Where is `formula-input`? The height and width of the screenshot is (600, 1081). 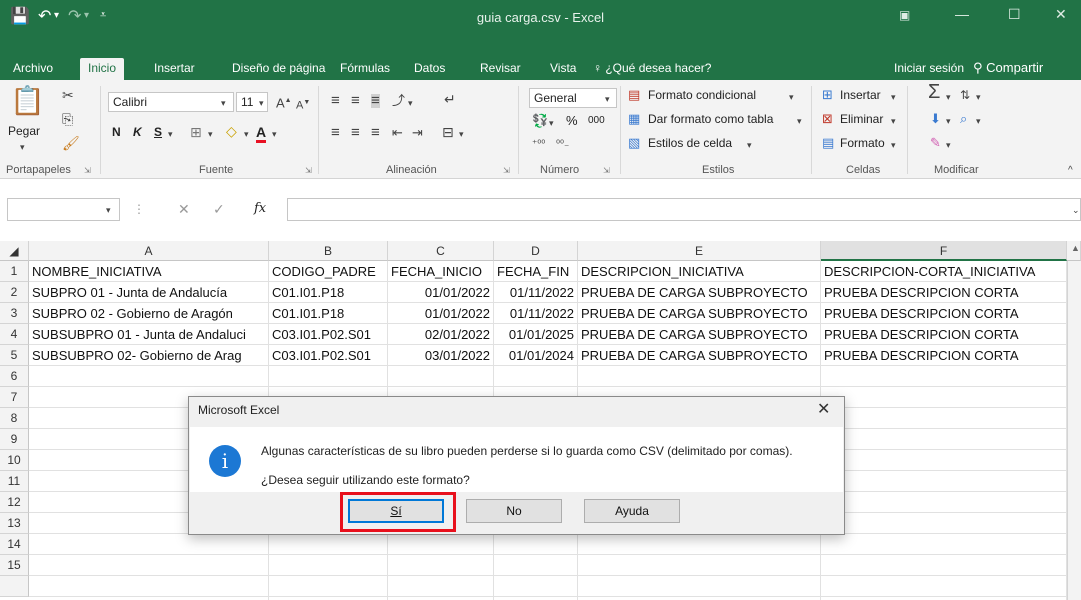 formula-input is located at coordinates (684, 209).